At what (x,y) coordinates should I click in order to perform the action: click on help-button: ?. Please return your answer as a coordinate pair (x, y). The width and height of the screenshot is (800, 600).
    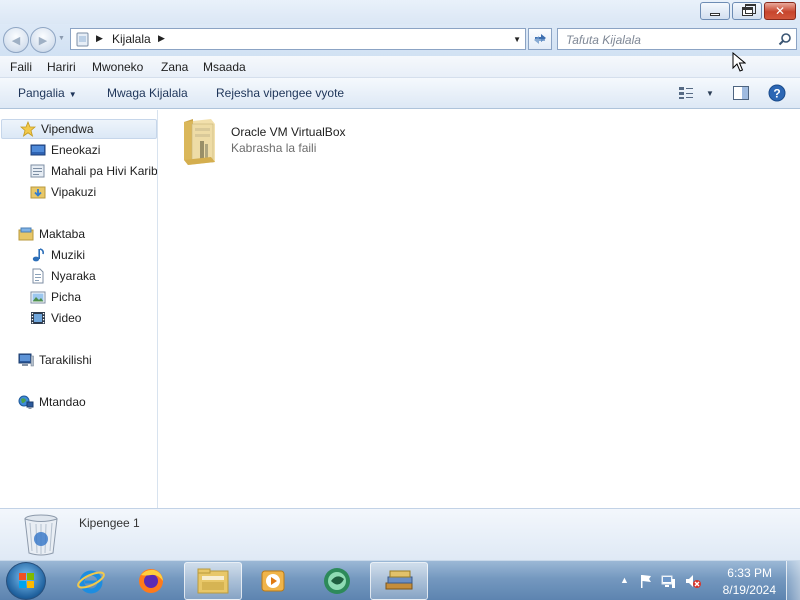
    Looking at the image, I should click on (777, 93).